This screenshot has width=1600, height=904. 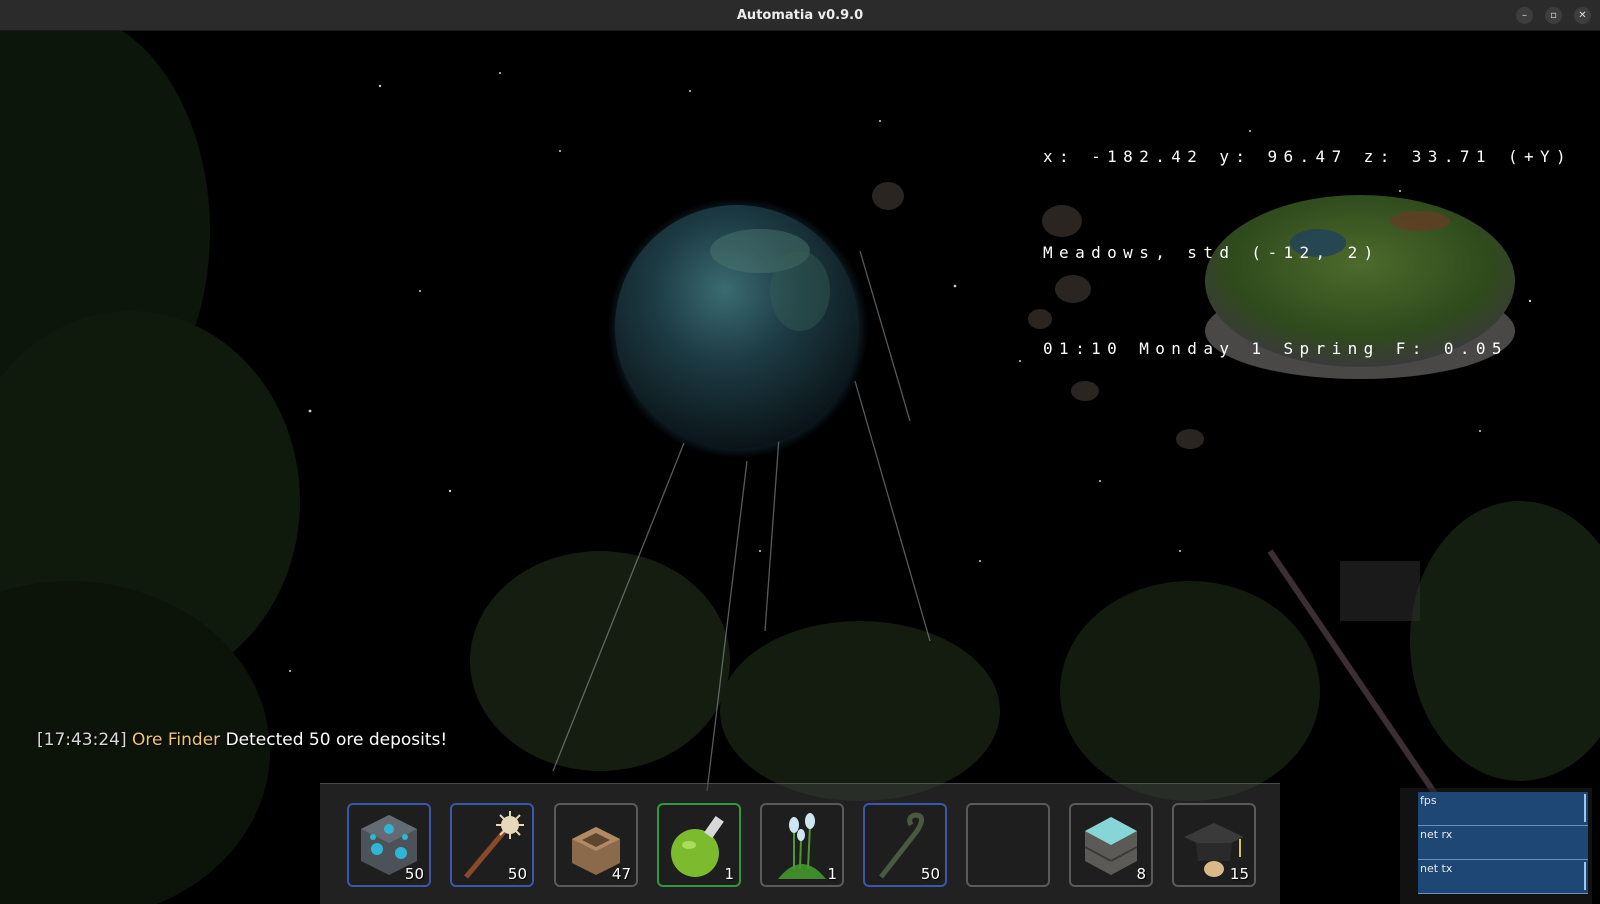 I want to click on title-bar: Automatia v0.9.0 – ▫ ✕, so click(x=800, y=15).